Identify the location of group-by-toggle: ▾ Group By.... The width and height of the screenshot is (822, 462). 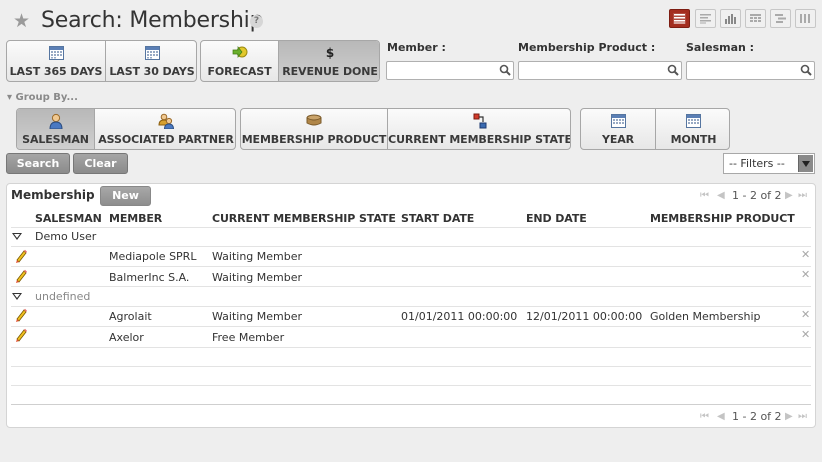
(42, 97).